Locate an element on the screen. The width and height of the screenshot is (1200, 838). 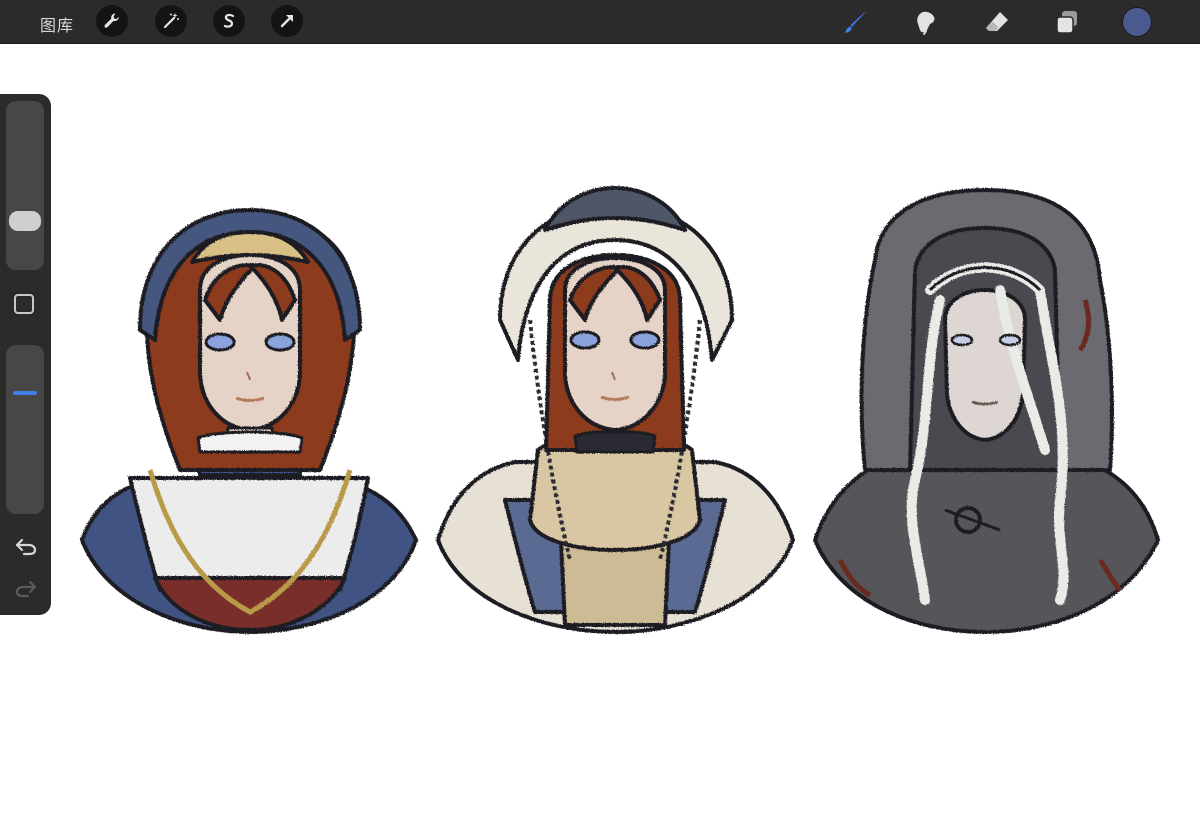
selection-button is located at coordinates (229, 21).